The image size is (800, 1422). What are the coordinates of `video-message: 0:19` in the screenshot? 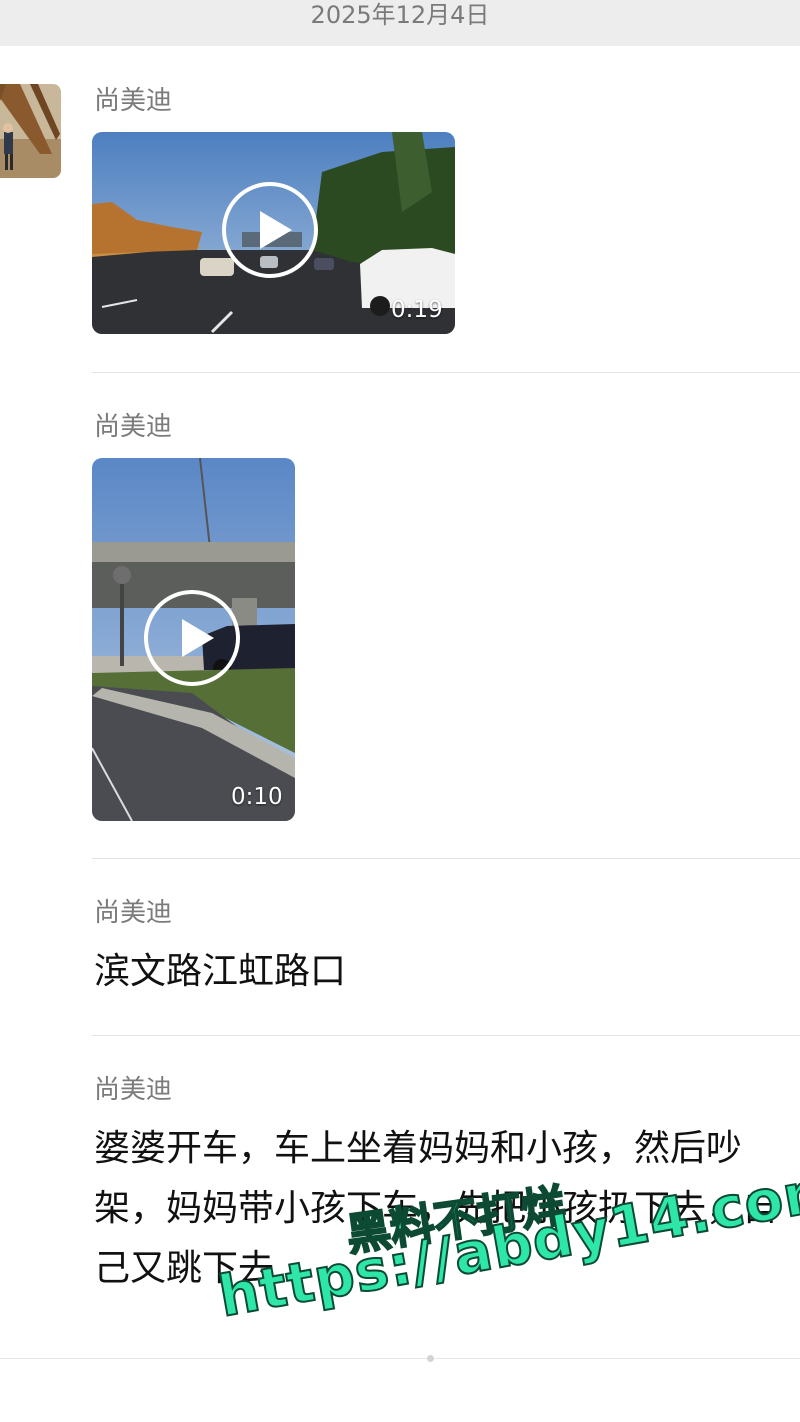 It's located at (273, 233).